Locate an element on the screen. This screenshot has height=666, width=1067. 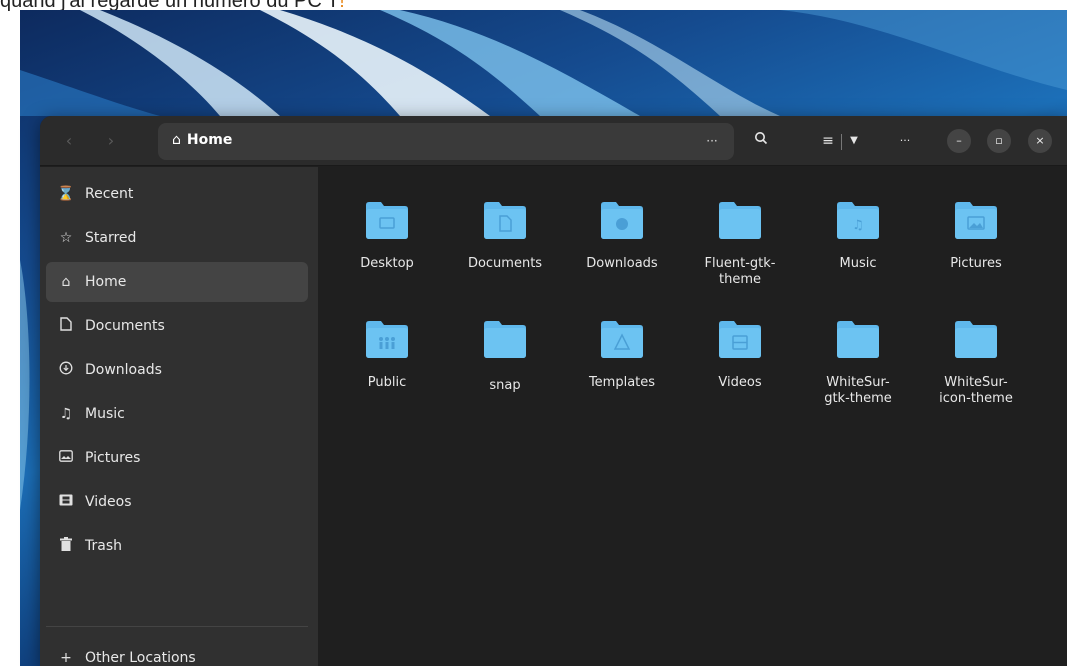
folder-videos-icon is located at coordinates (740, 339).